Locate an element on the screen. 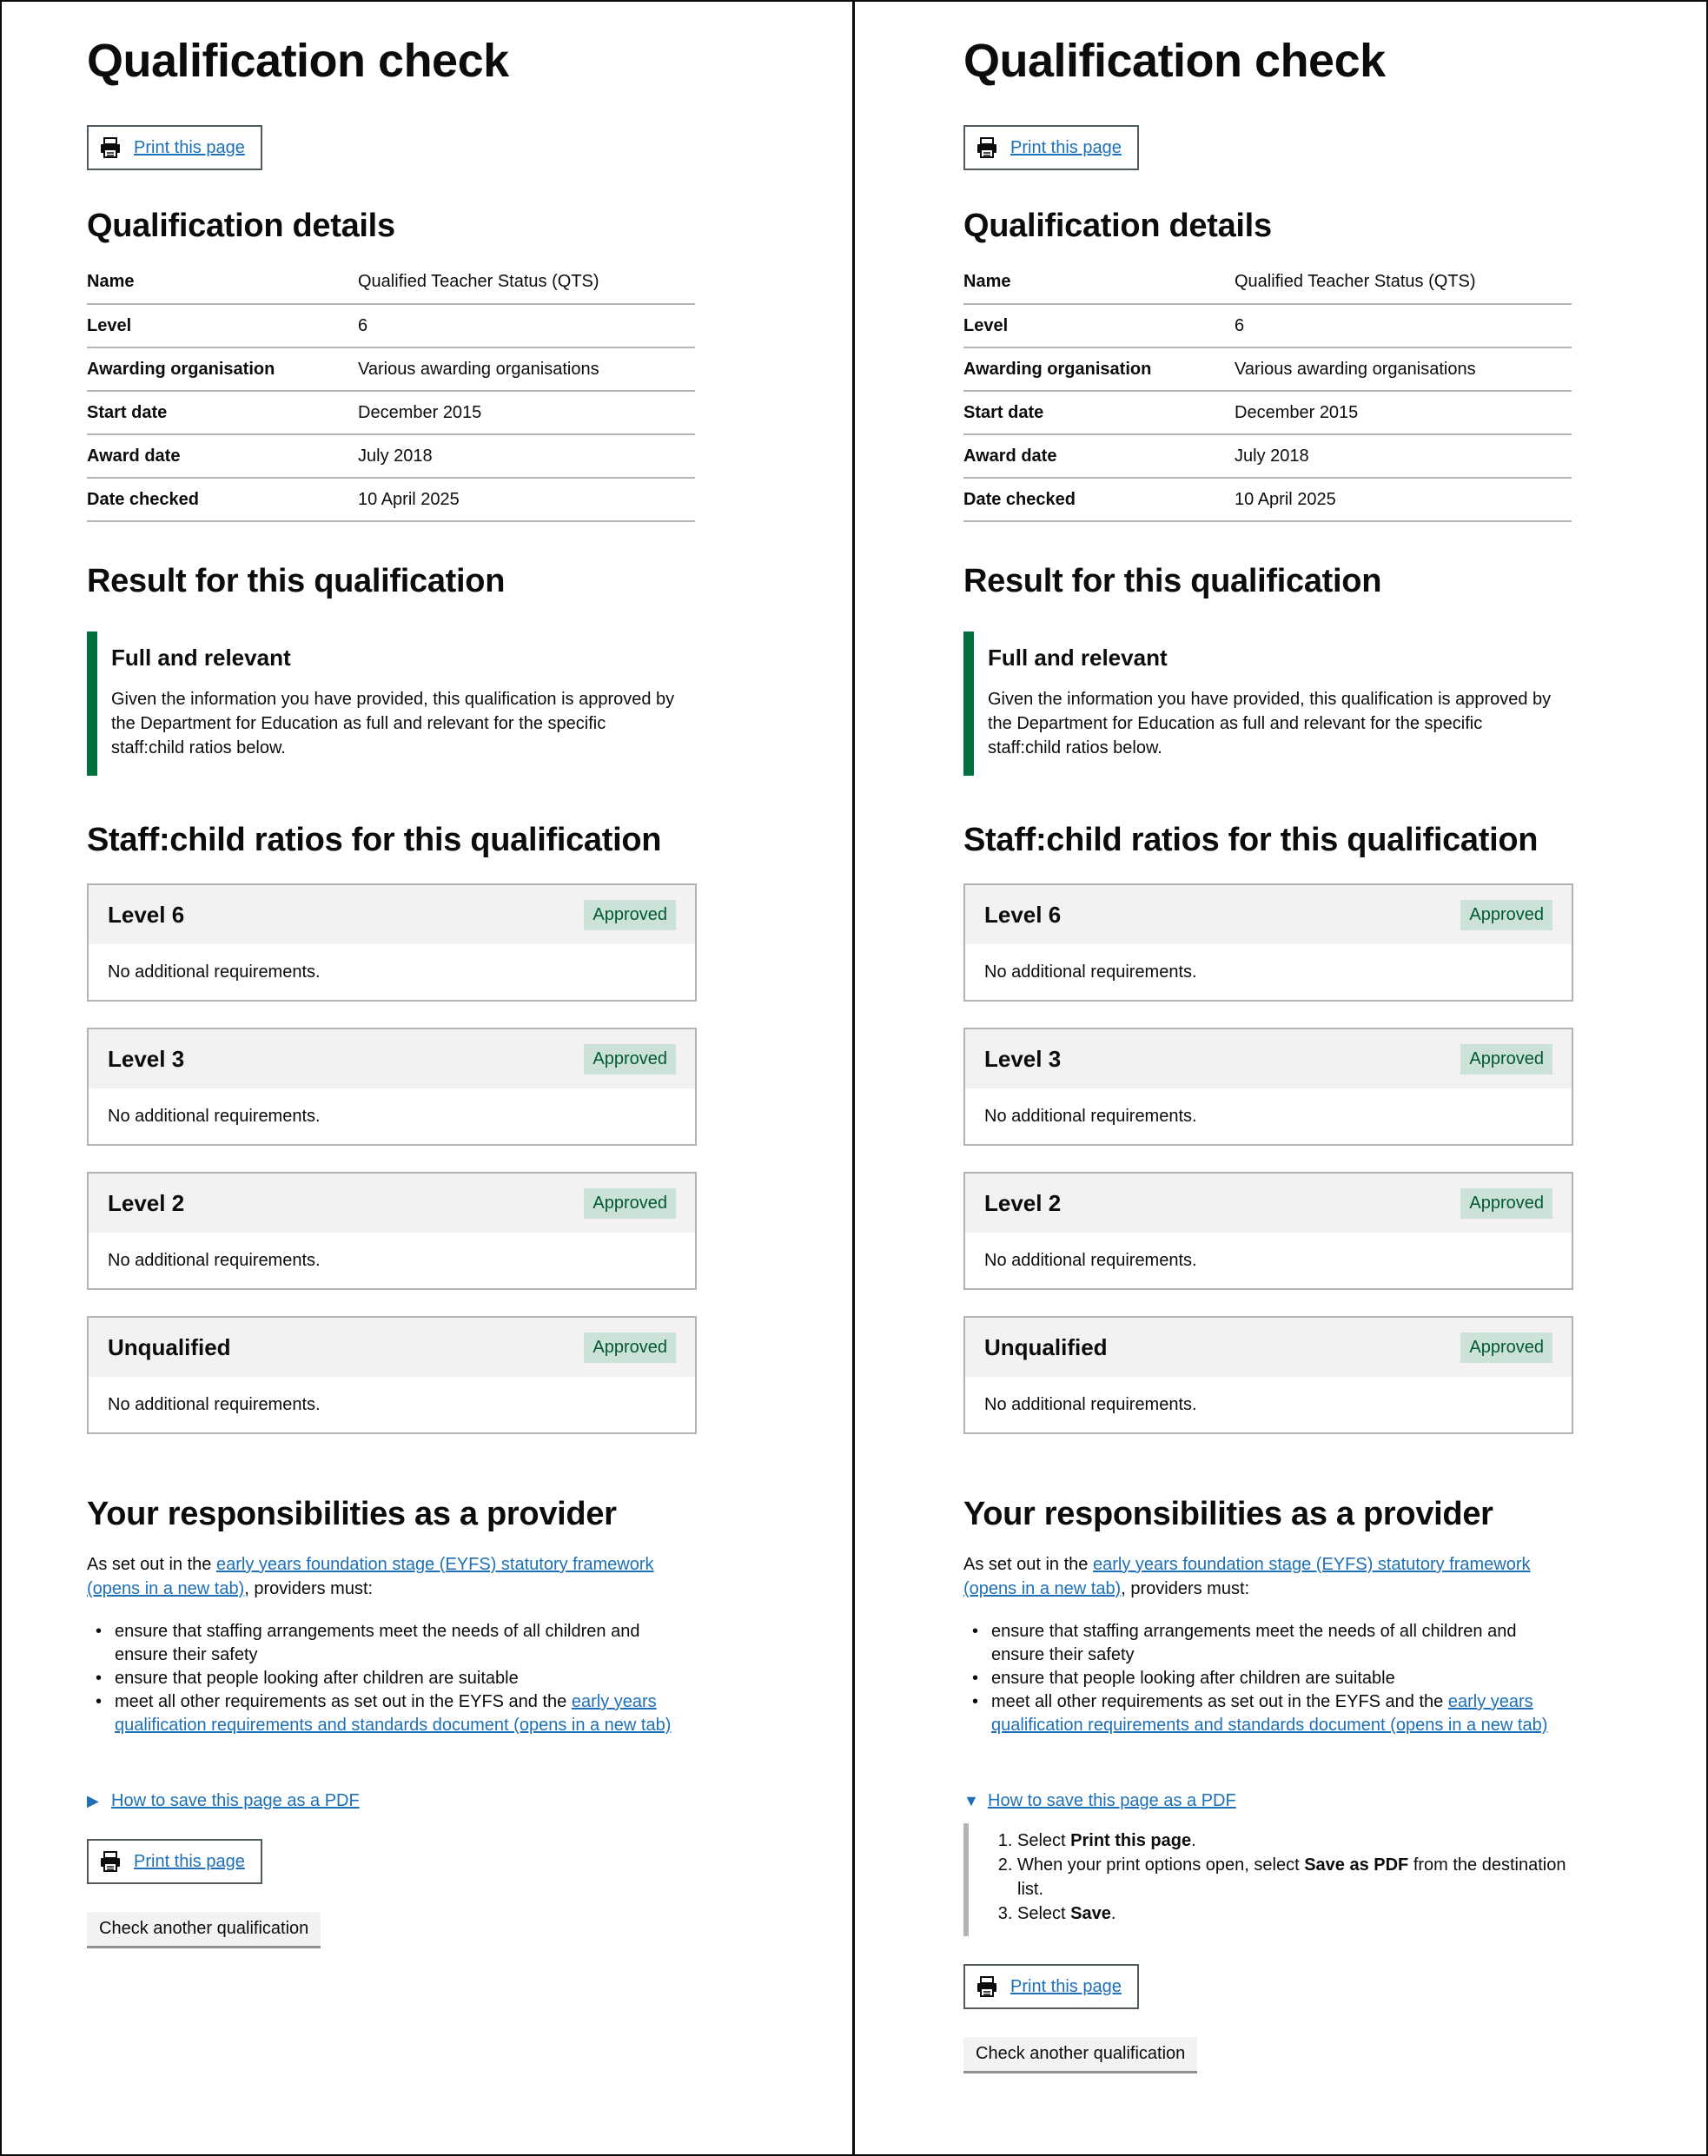 This screenshot has width=1708, height=2156. ratio-card-header: Level 6 Approved is located at coordinates (392, 915).